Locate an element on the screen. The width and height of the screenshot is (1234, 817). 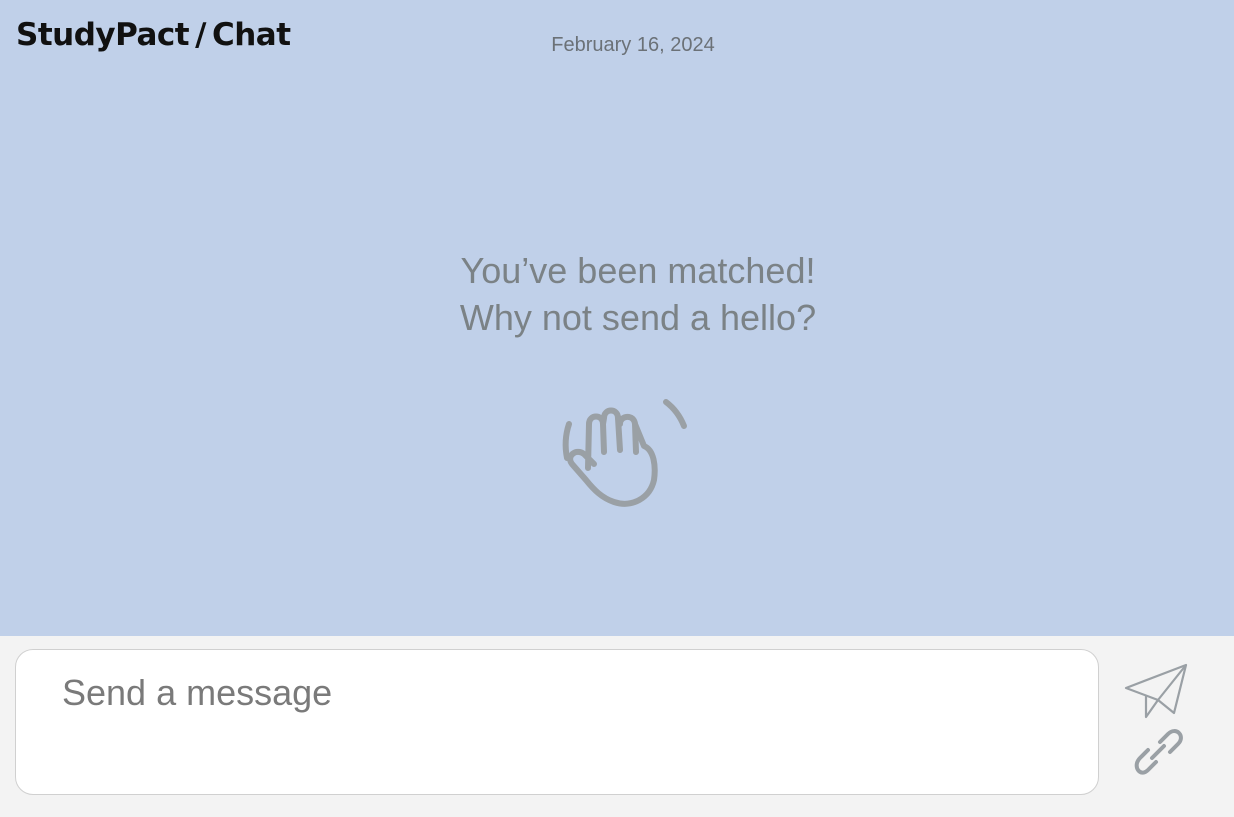
date-divider: February 16, 2024 is located at coordinates (633, 45).